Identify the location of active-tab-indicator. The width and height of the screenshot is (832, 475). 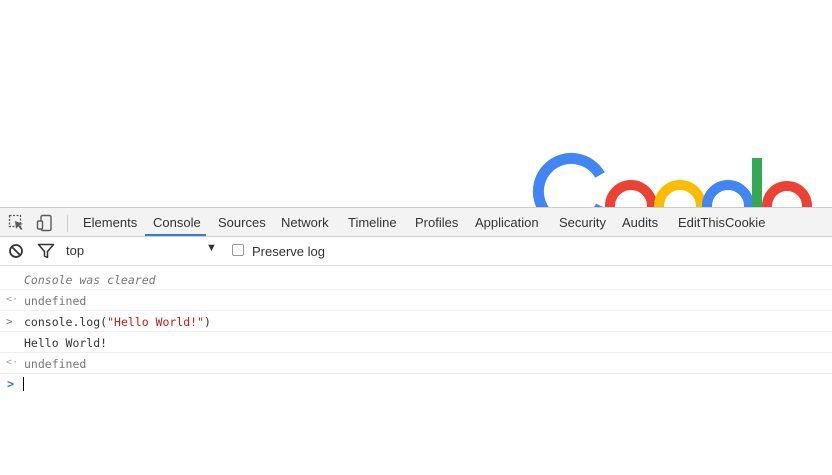
(175, 235).